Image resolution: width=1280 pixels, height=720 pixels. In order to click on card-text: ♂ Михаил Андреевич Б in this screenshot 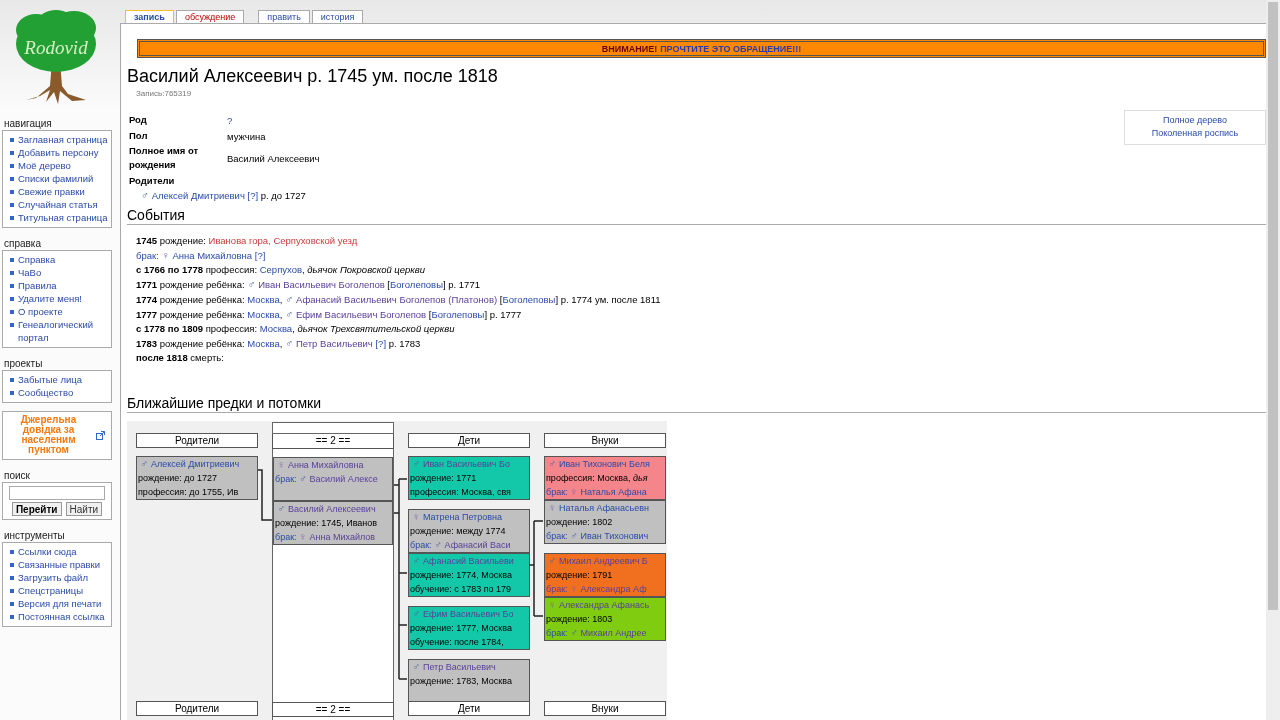, I will do `click(598, 561)`.